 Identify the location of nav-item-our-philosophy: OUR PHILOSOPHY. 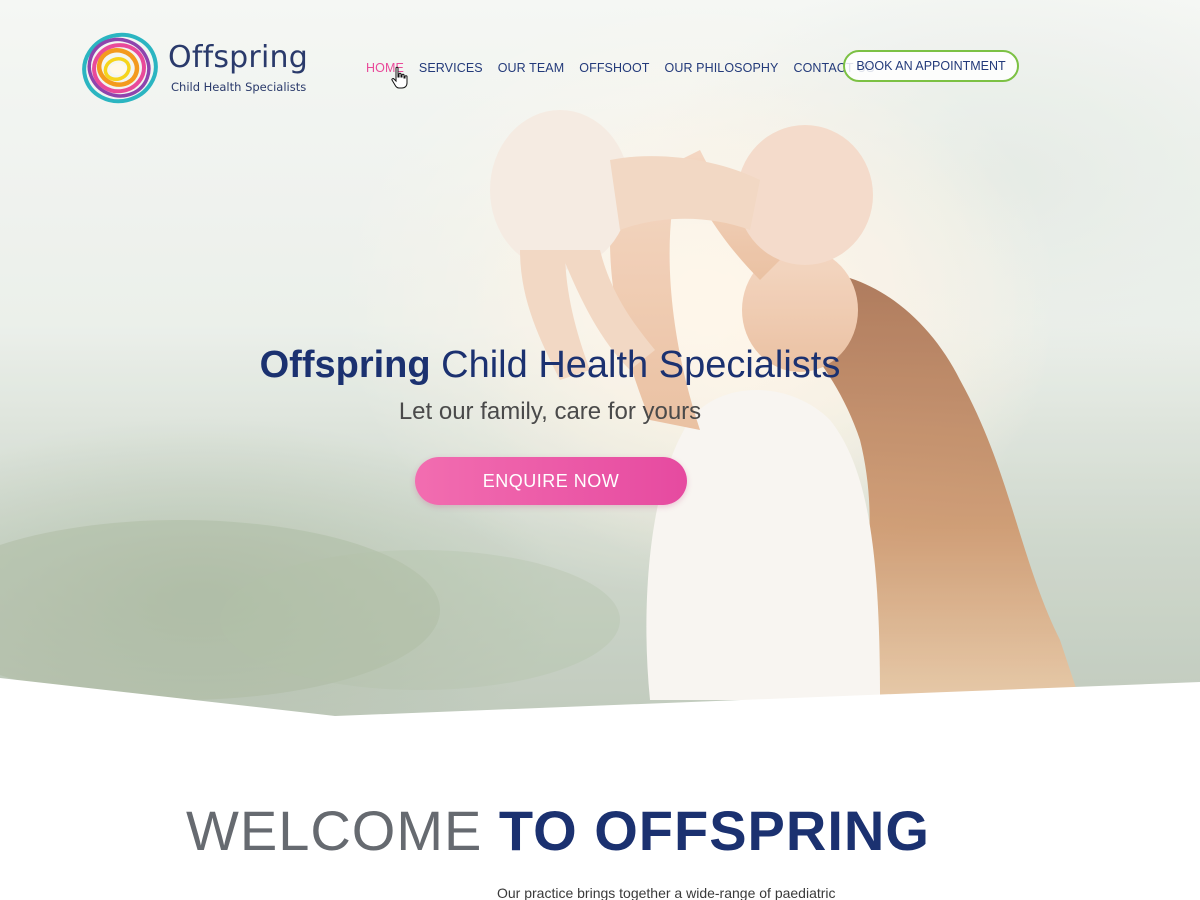
(722, 68).